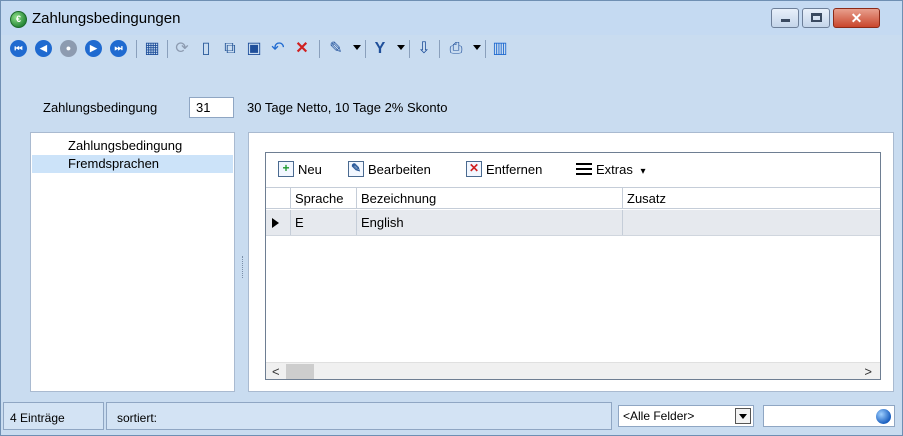 This screenshot has width=903, height=436. Describe the element at coordinates (18, 19) in the screenshot. I see `currency-exchange-icon: €` at that location.